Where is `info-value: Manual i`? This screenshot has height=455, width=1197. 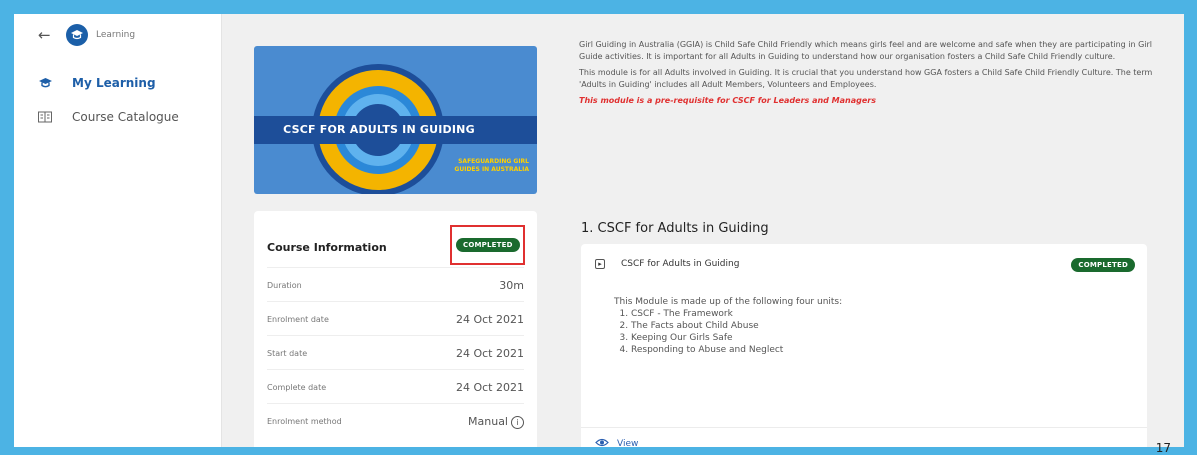 info-value: Manual i is located at coordinates (496, 422).